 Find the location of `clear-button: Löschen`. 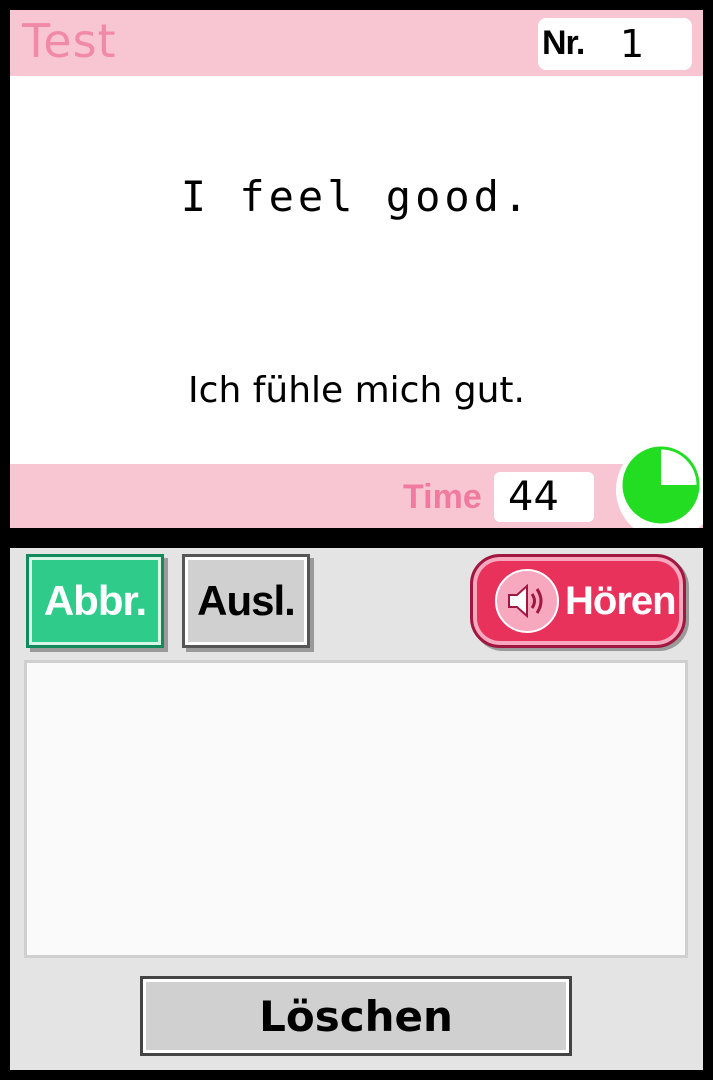

clear-button: Löschen is located at coordinates (356, 1016).